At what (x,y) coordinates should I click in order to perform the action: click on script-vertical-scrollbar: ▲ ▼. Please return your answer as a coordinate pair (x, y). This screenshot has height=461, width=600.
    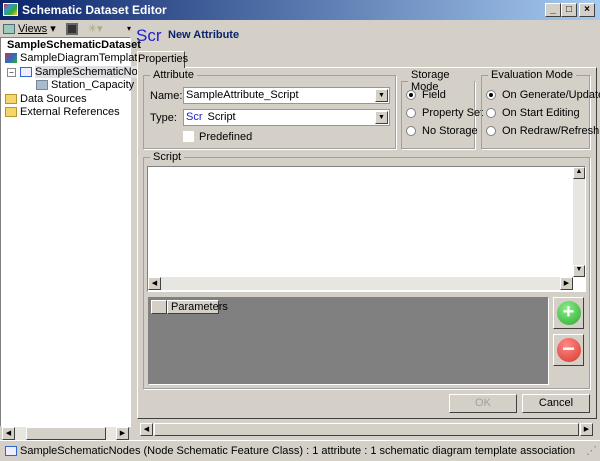
    Looking at the image, I should click on (579, 222).